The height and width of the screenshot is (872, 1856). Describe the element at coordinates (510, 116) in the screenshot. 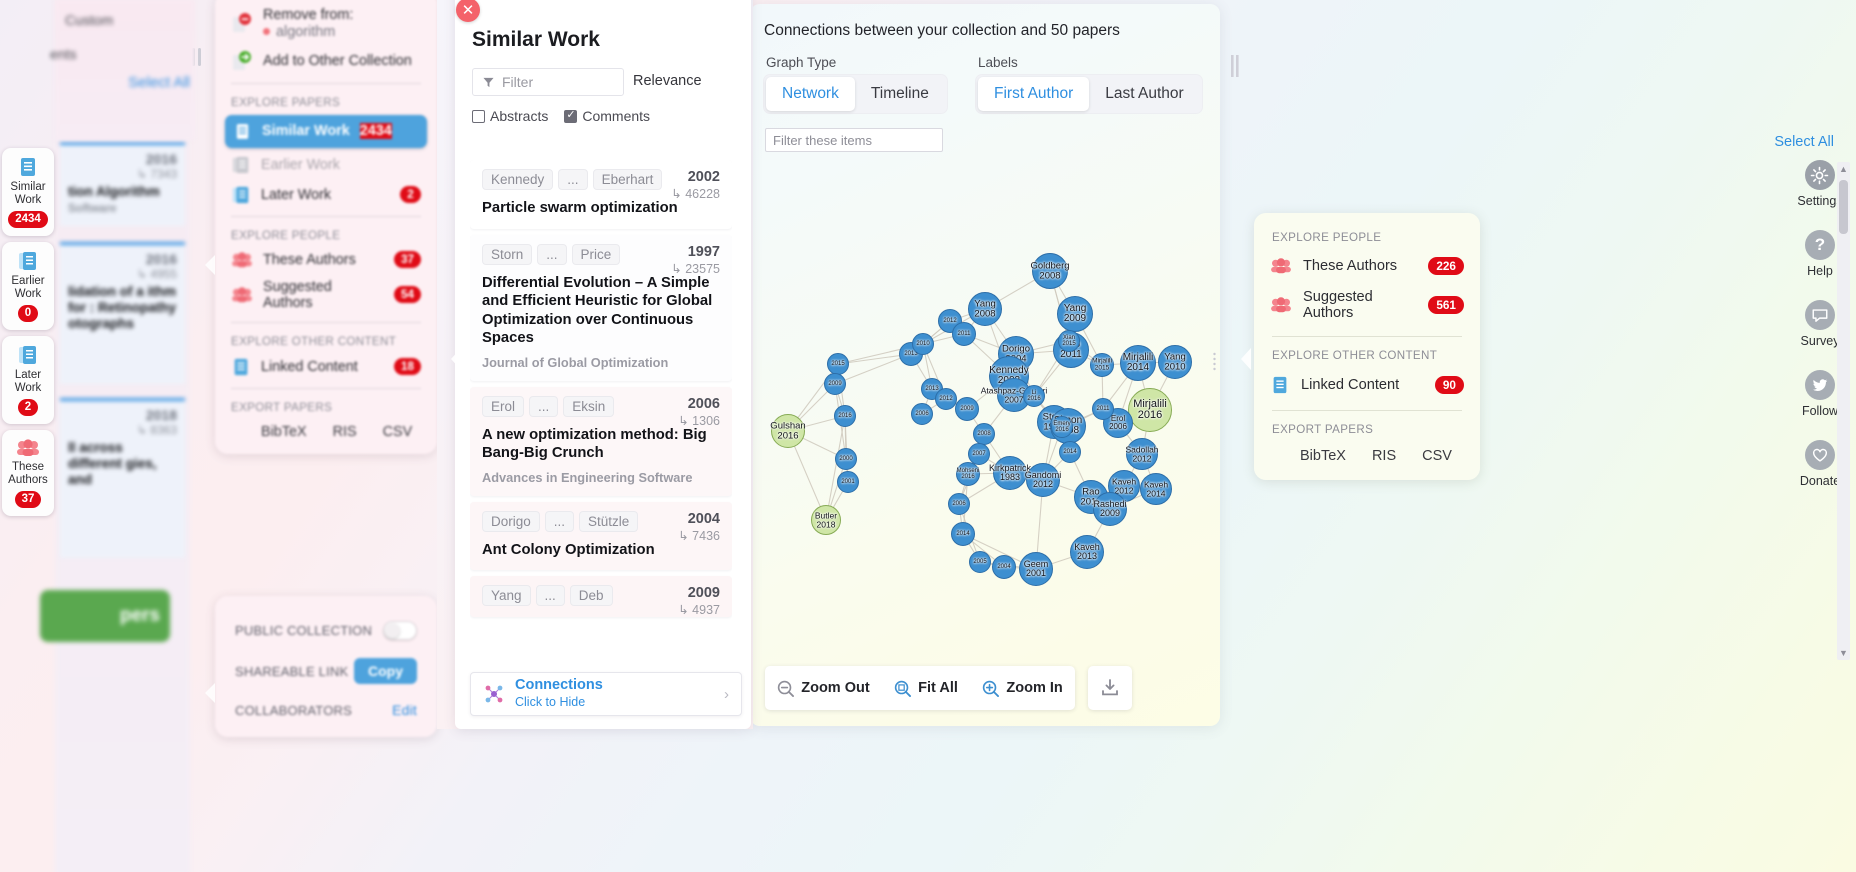

I see `abstracts-checkbox: Abstracts` at that location.